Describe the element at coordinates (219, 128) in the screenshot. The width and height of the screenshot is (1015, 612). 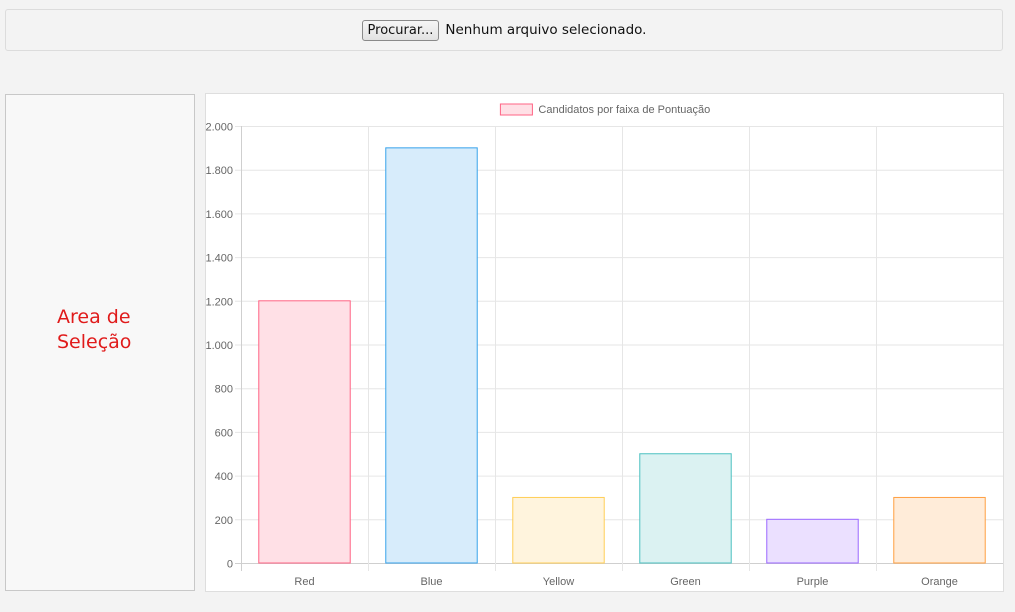
I see `y-tick-label: 2.000` at that location.